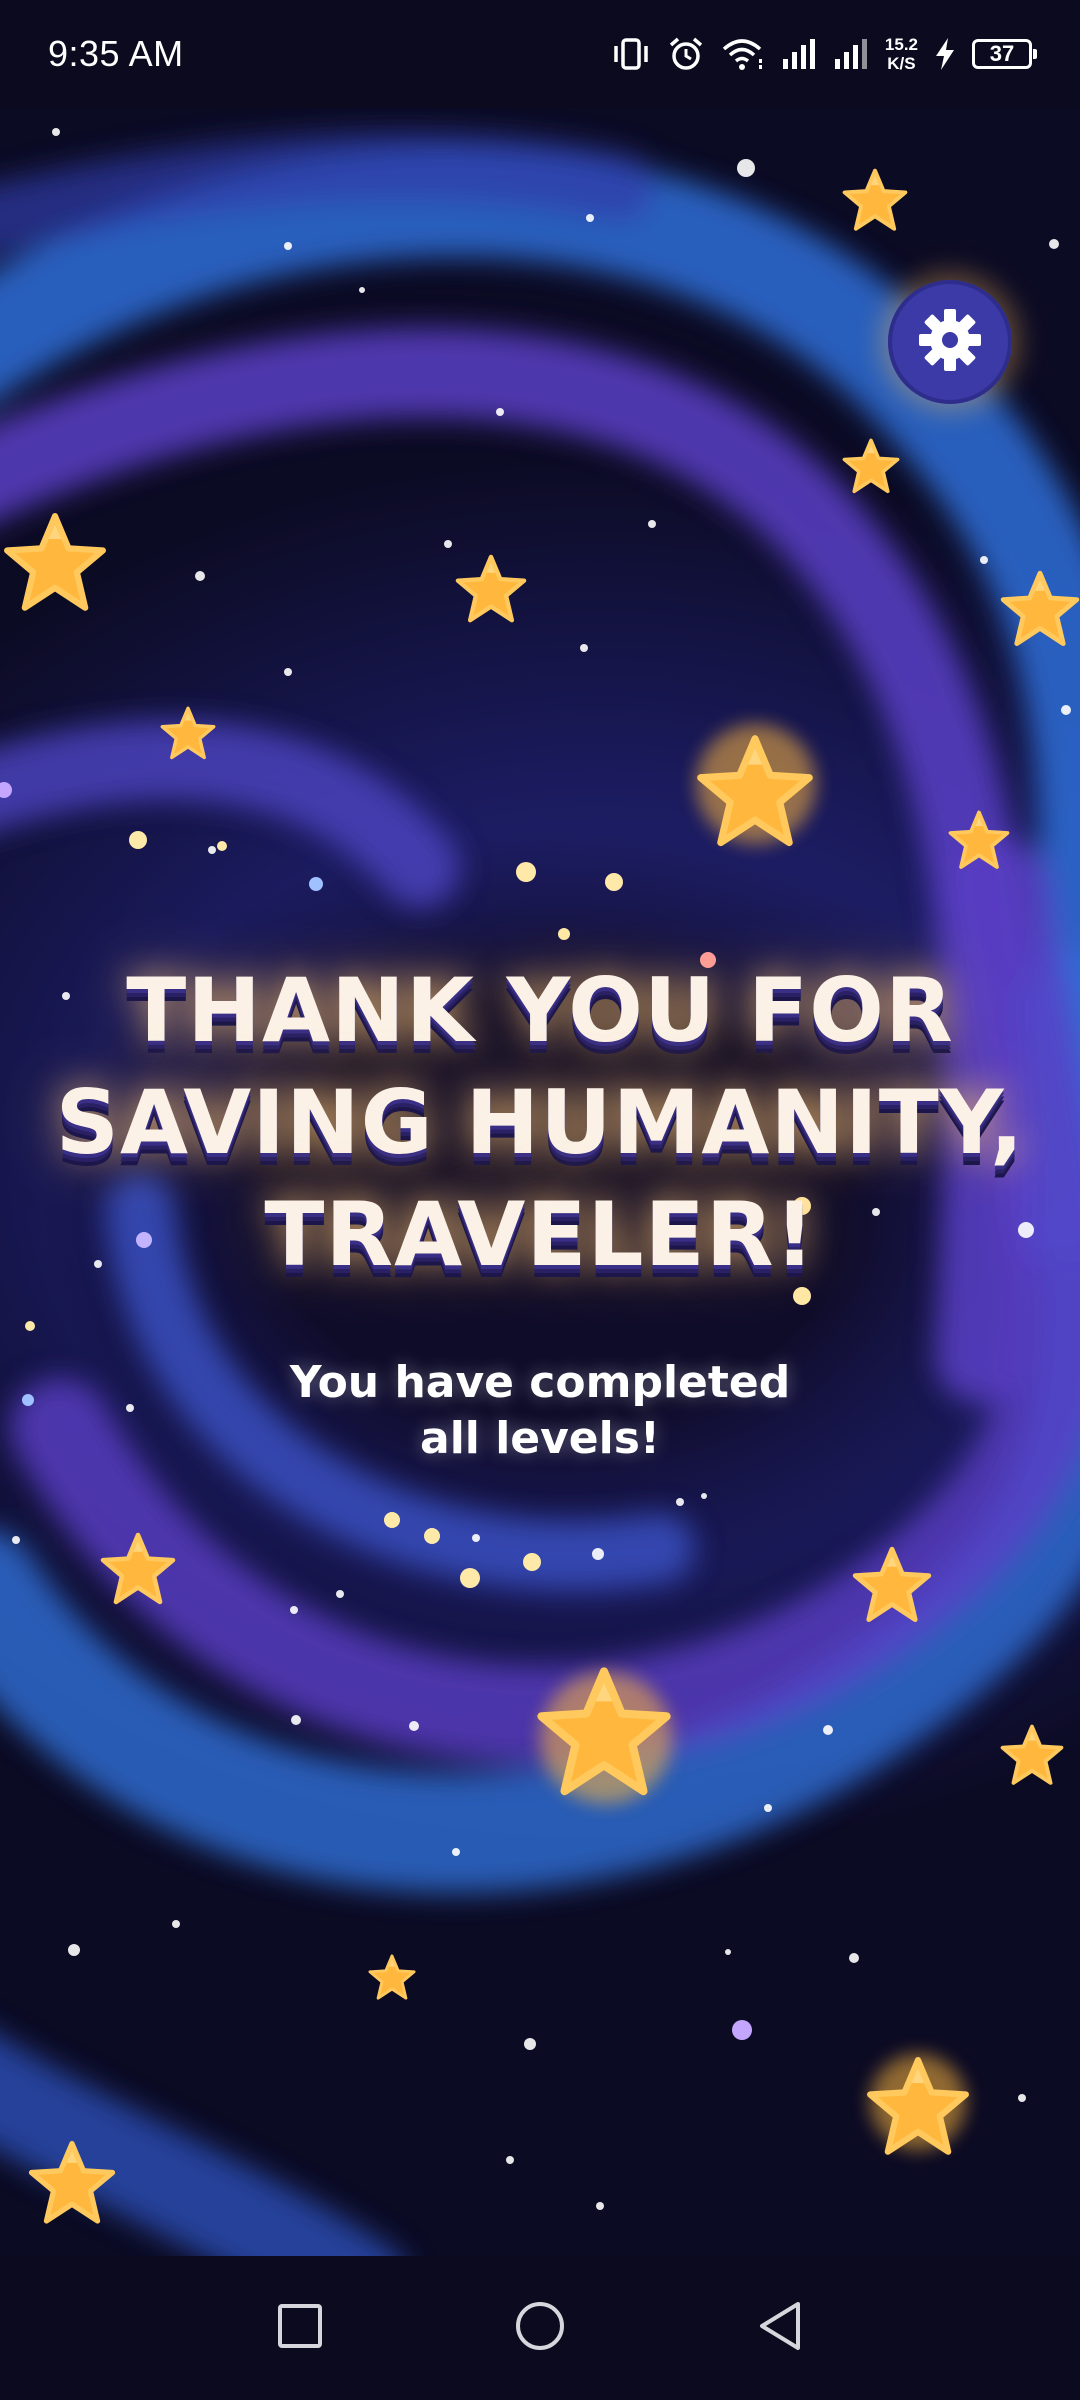 The height and width of the screenshot is (2400, 1080). What do you see at coordinates (824, 54) in the screenshot?
I see `status-icons: 15.2 K/S 37` at bounding box center [824, 54].